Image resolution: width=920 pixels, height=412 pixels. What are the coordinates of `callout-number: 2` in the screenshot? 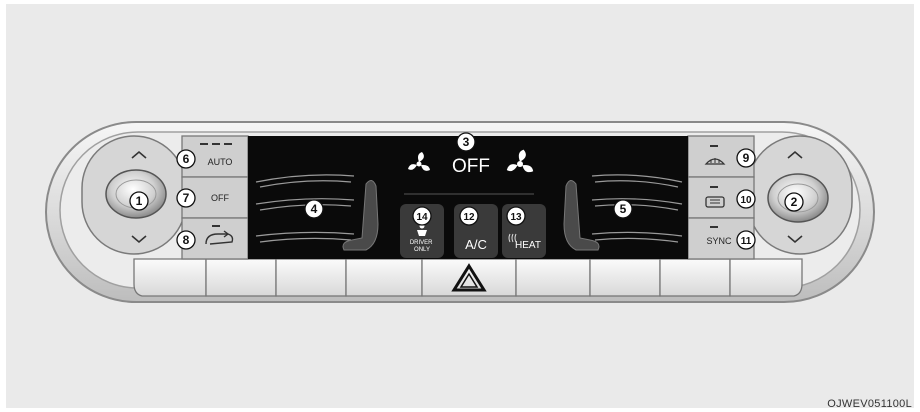 It's located at (794, 202).